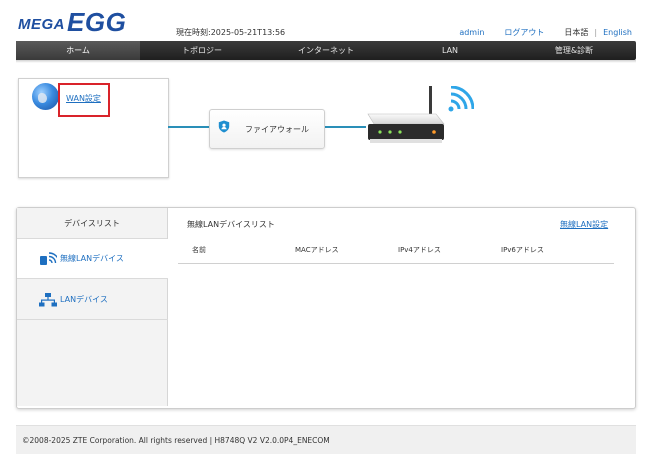 The image size is (650, 465). Describe the element at coordinates (199, 250) in the screenshot. I see `column-header-name: 名前` at that location.